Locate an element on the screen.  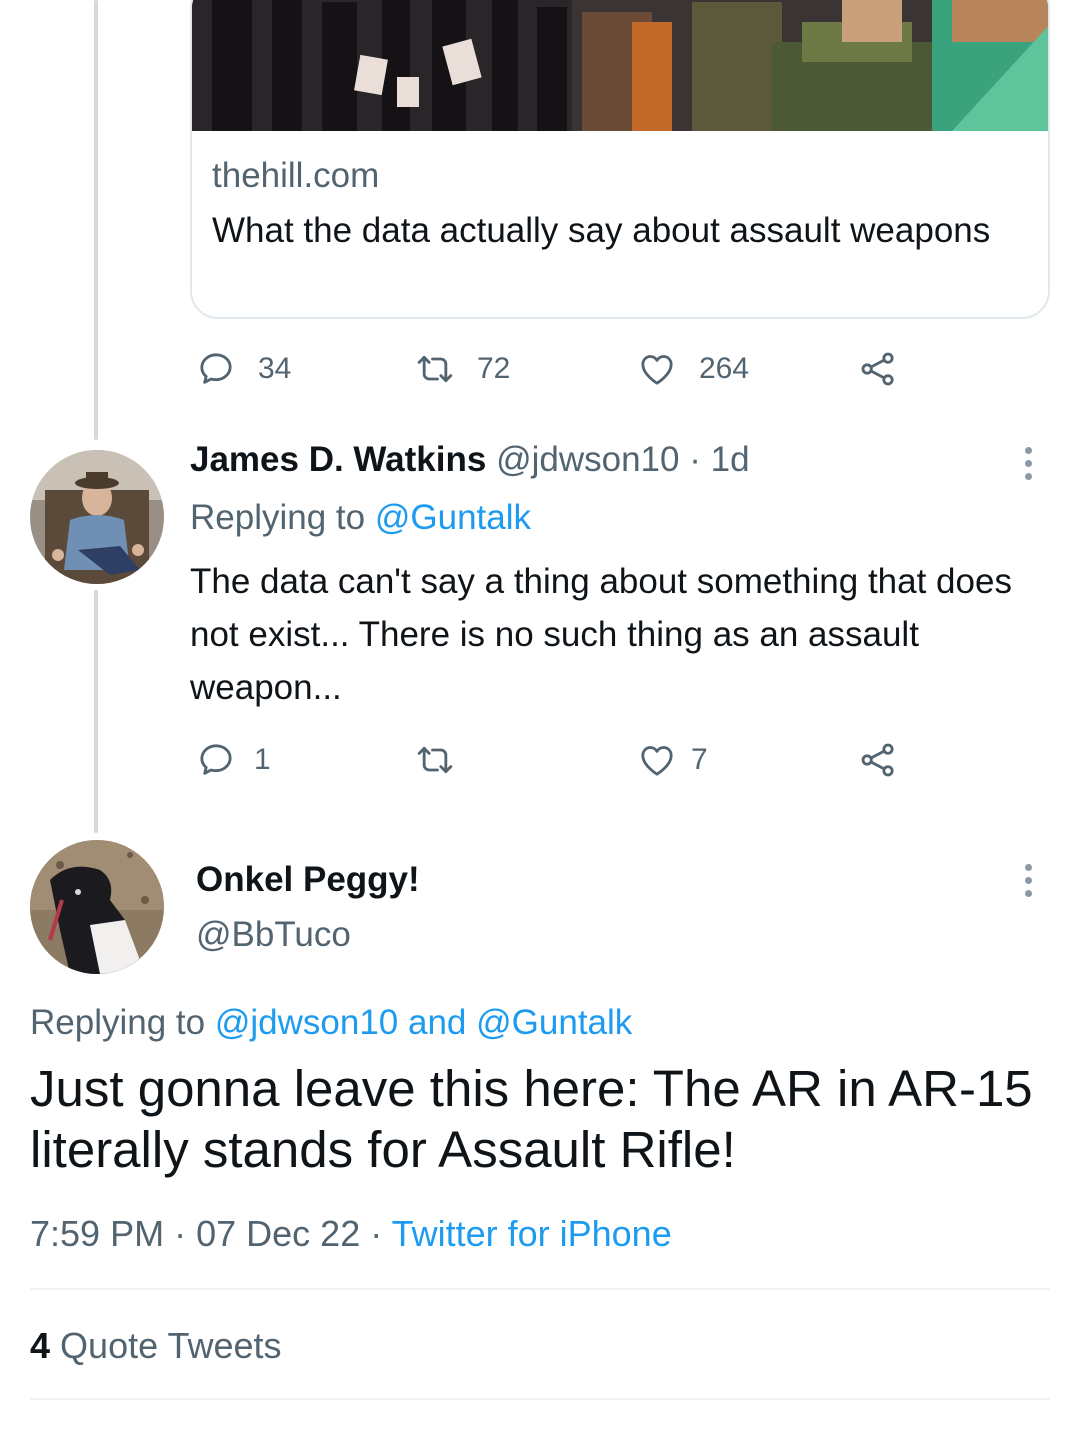
thread-line-middle is located at coordinates (96, 711).